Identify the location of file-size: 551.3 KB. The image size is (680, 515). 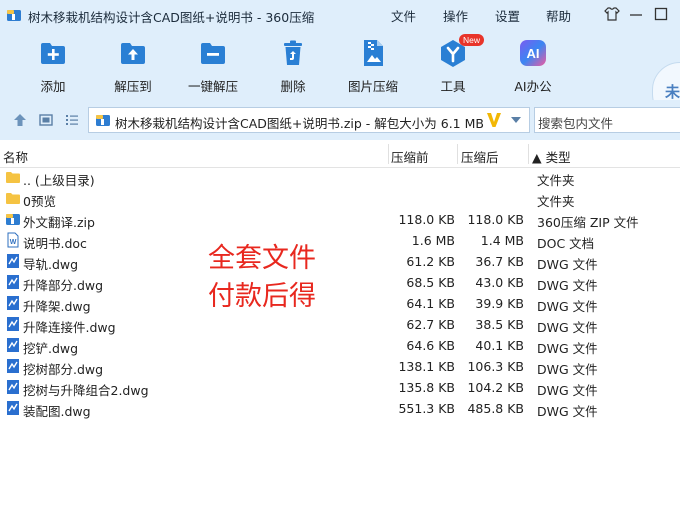
(426, 408).